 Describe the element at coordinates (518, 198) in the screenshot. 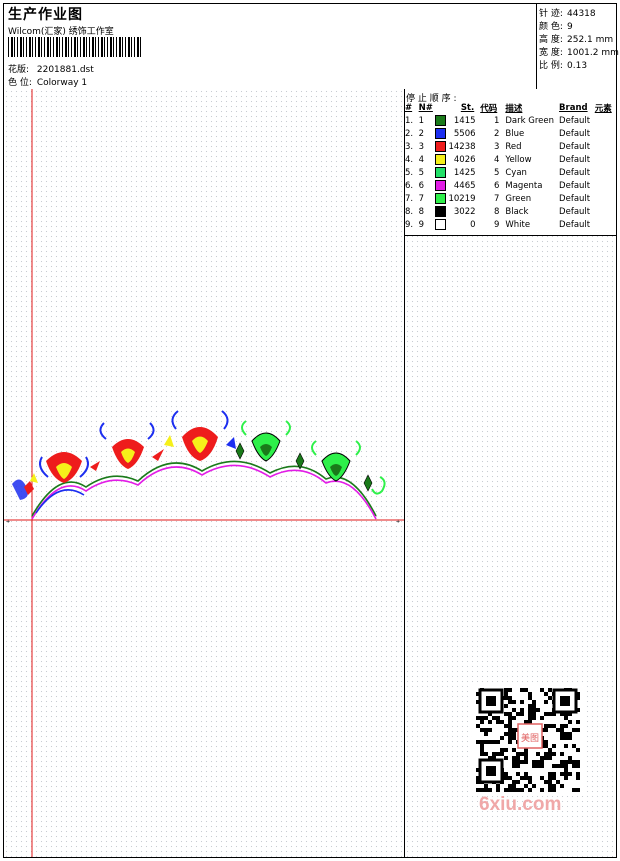

I see `stop-description: Green` at that location.